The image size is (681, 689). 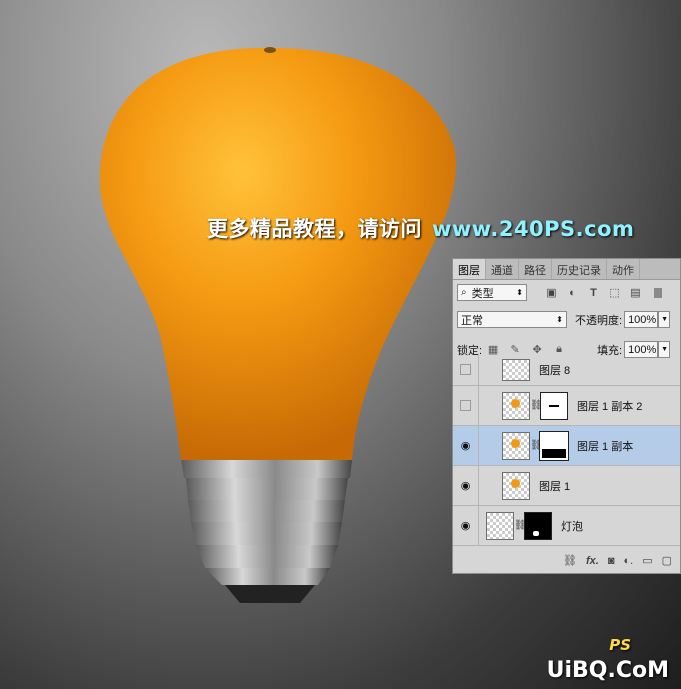 I want to click on filter-toggle-icon, so click(x=658, y=292).